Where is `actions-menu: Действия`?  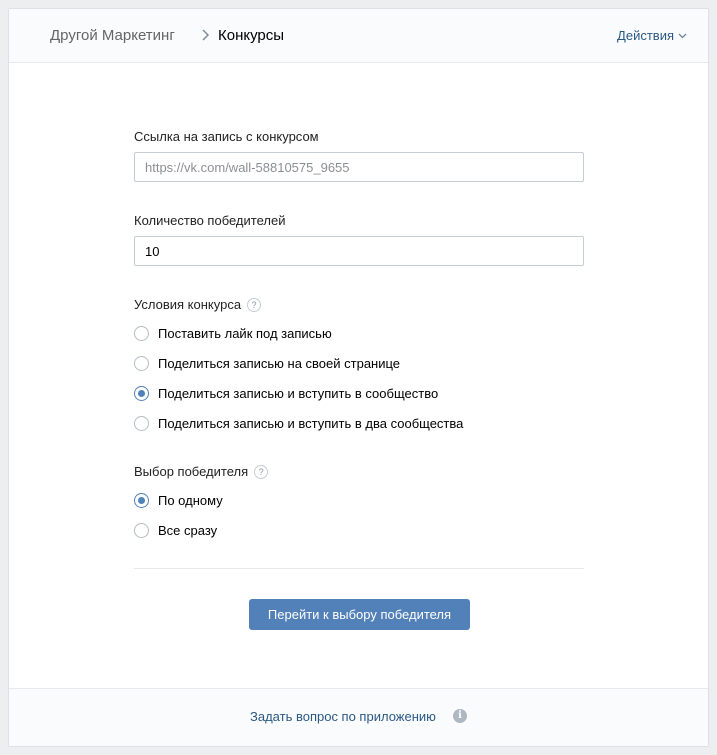
actions-menu: Действия is located at coordinates (652, 35).